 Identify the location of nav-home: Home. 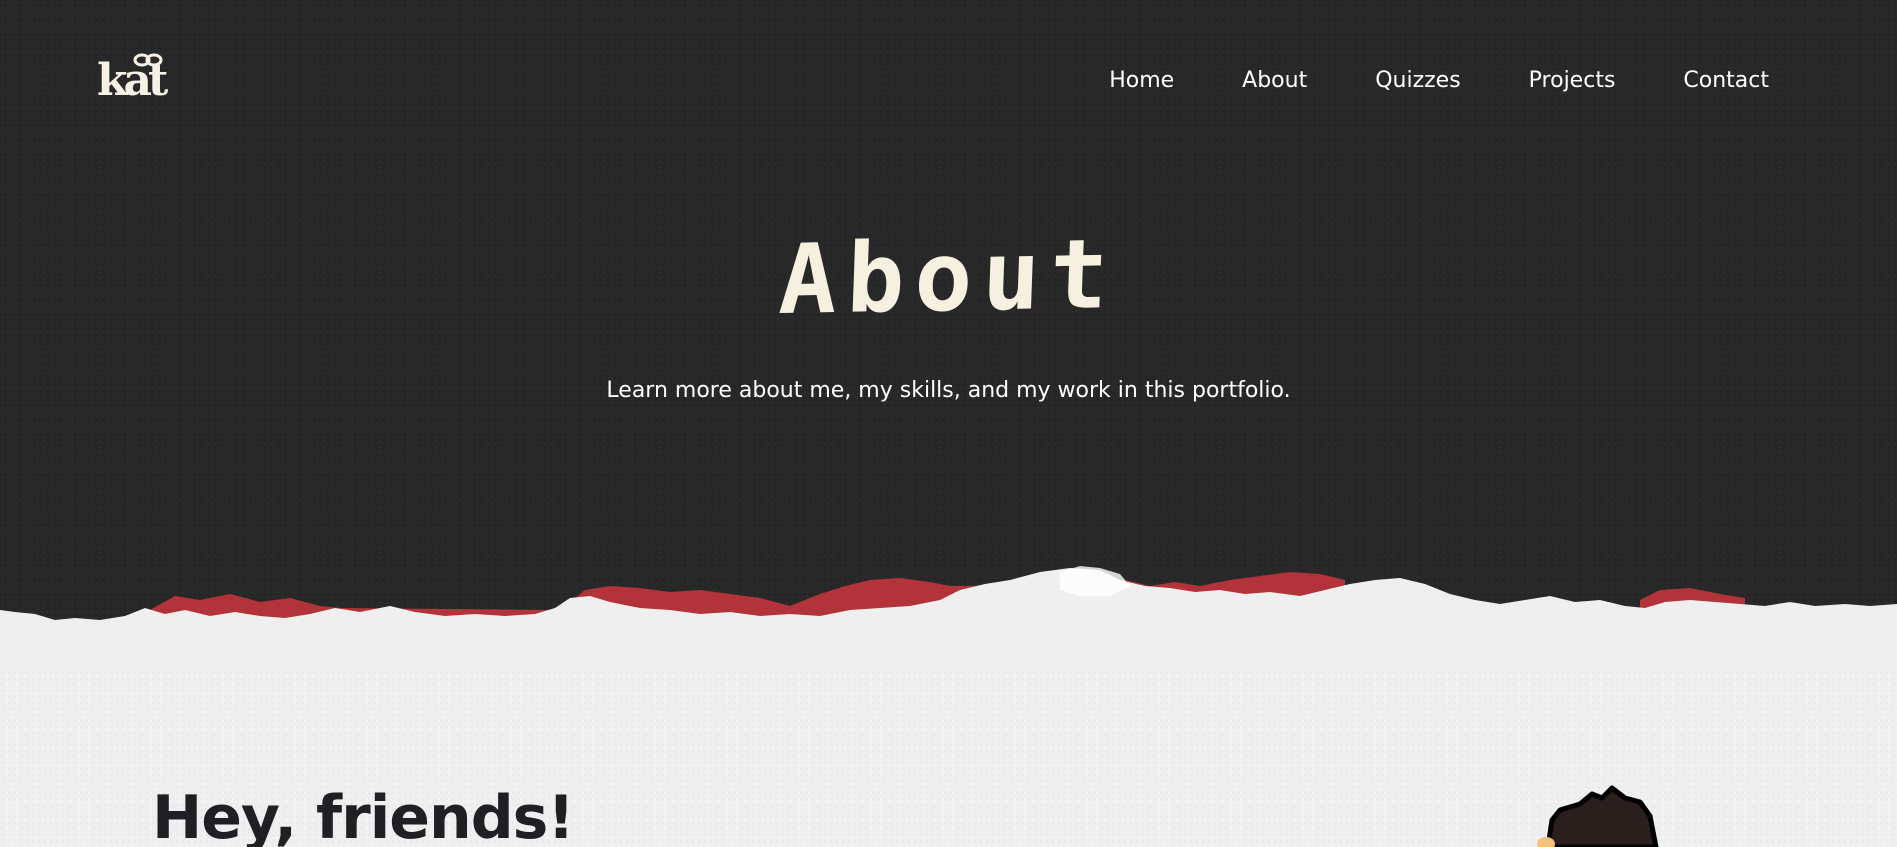
(1141, 81).